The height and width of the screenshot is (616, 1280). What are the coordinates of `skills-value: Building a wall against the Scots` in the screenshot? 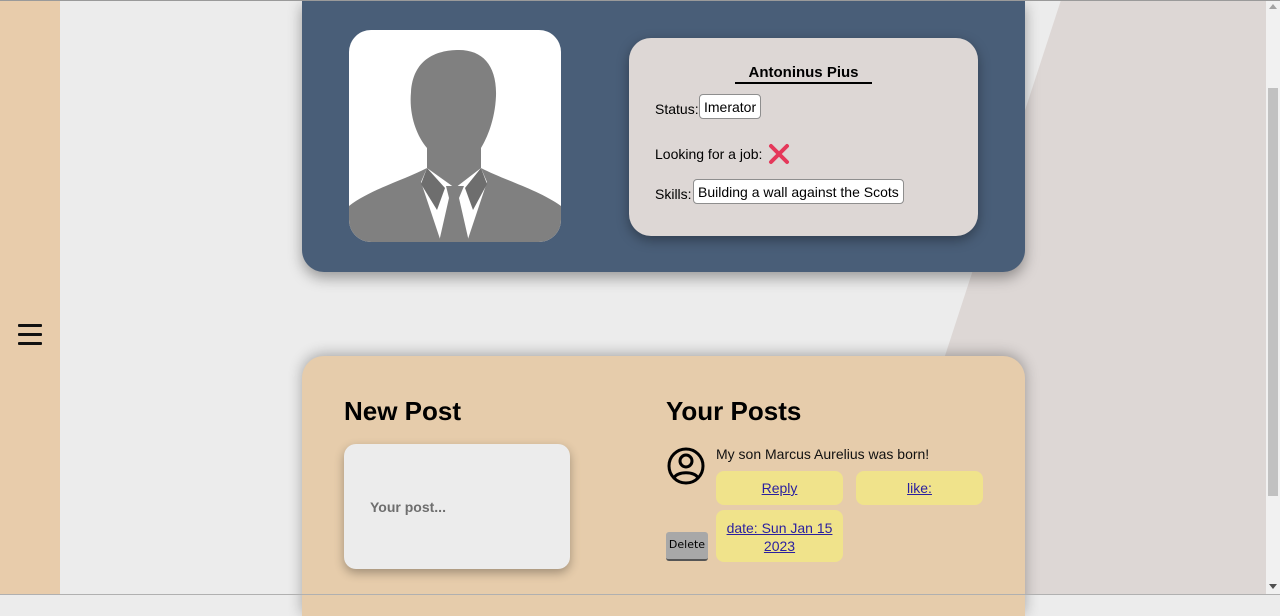 It's located at (798, 191).